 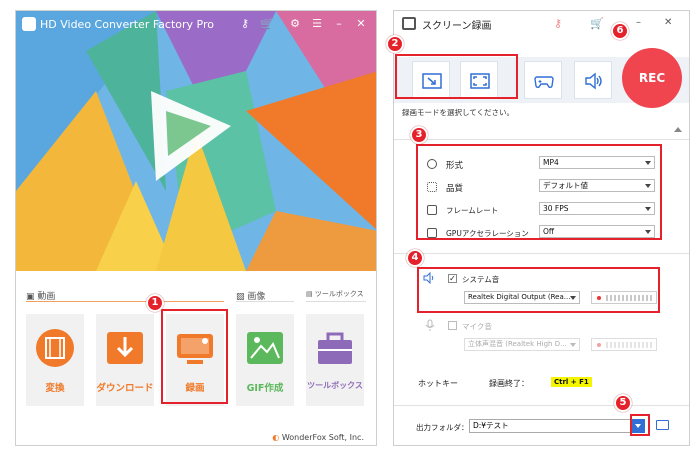 What do you see at coordinates (127, 24) in the screenshot?
I see `app-title: HD Video Converter Factory Pro` at bounding box center [127, 24].